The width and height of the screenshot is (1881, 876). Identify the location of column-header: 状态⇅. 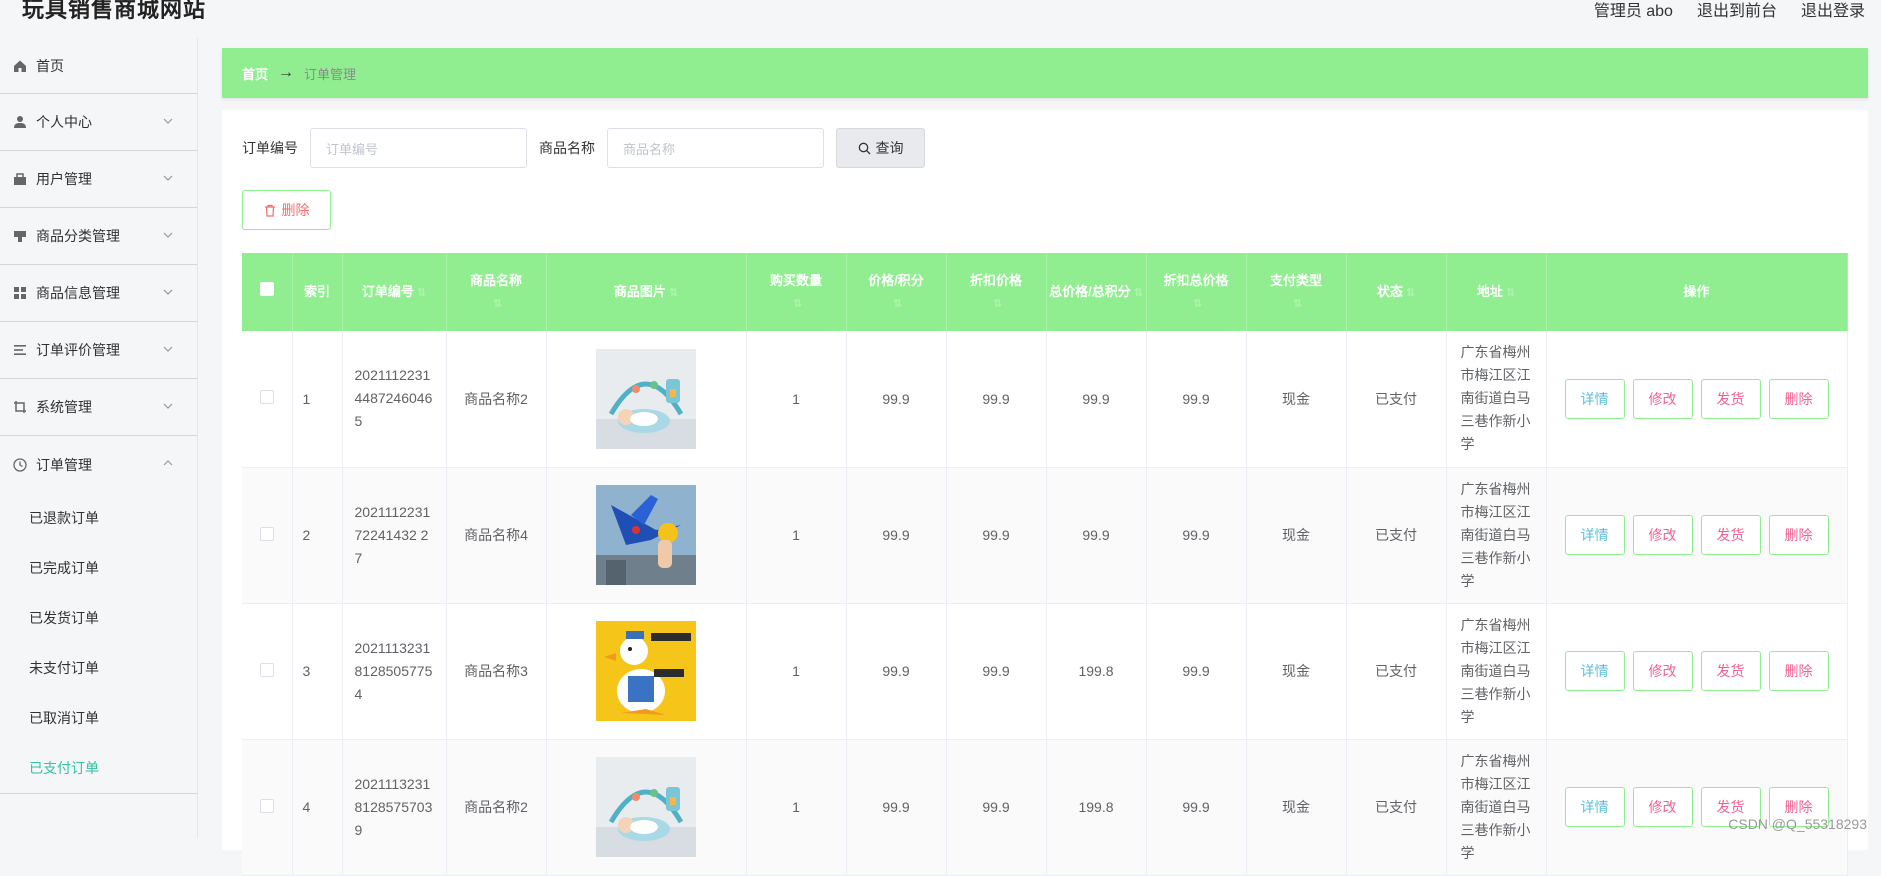
(1396, 292).